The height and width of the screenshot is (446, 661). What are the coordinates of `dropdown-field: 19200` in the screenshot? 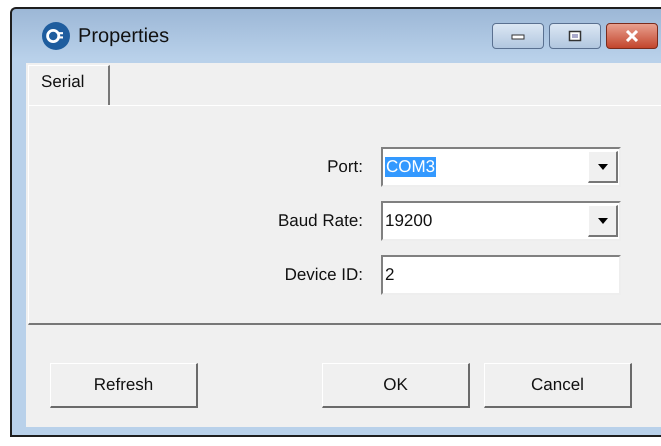 It's located at (501, 221).